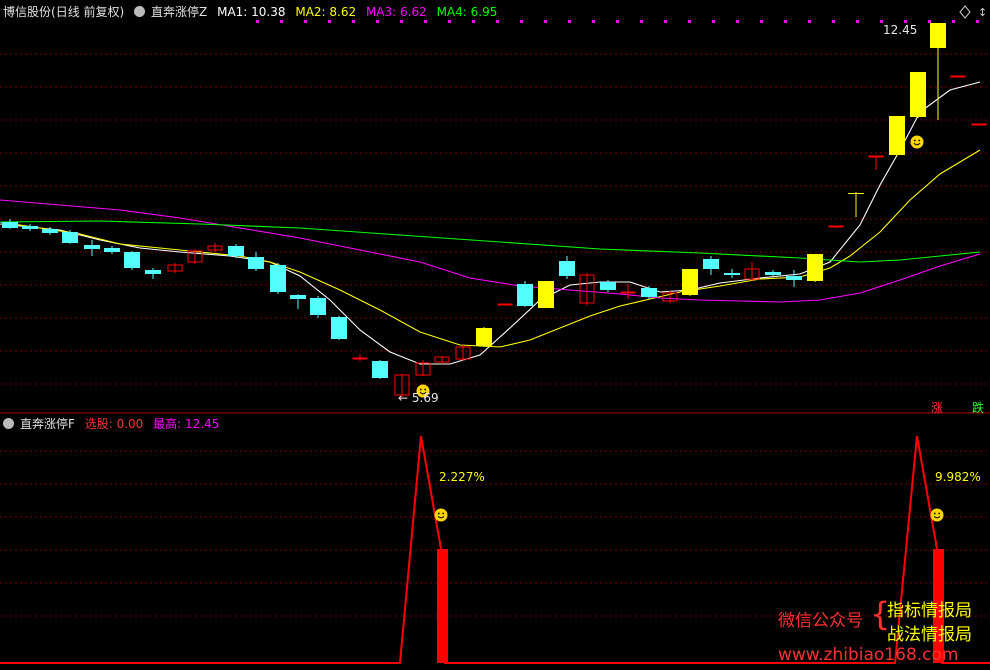 The image size is (990, 670). What do you see at coordinates (965, 12) in the screenshot?
I see `diamond-icon` at bounding box center [965, 12].